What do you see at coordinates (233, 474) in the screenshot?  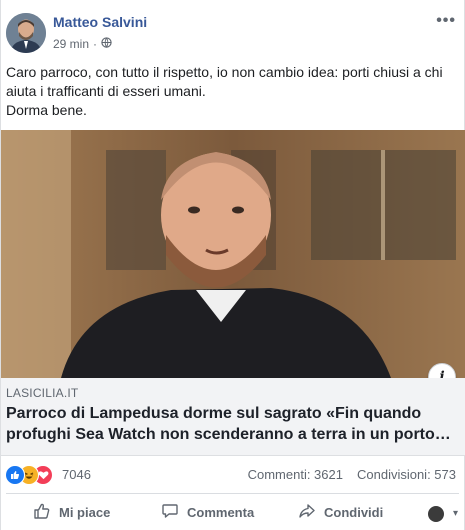 I see `reactions-bar: 7046 Commenti: 3621 Condivisioni: 573` at bounding box center [233, 474].